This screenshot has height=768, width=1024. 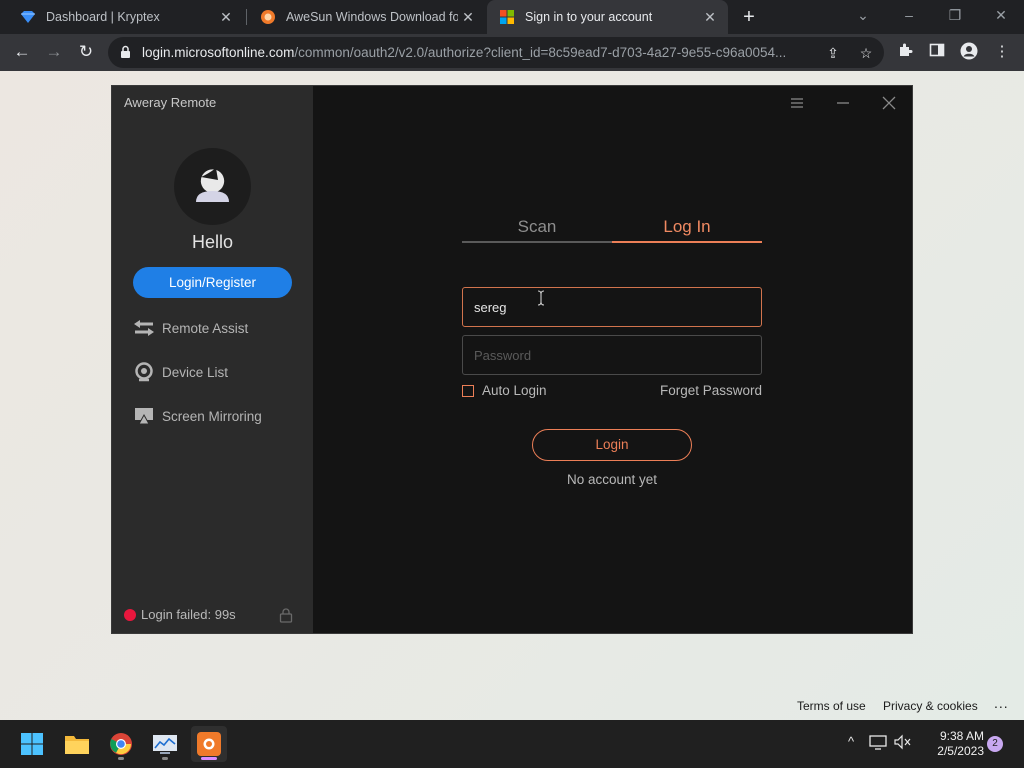 I want to click on browser-tab-signin: Sign in to your account ✕, so click(x=607, y=17).